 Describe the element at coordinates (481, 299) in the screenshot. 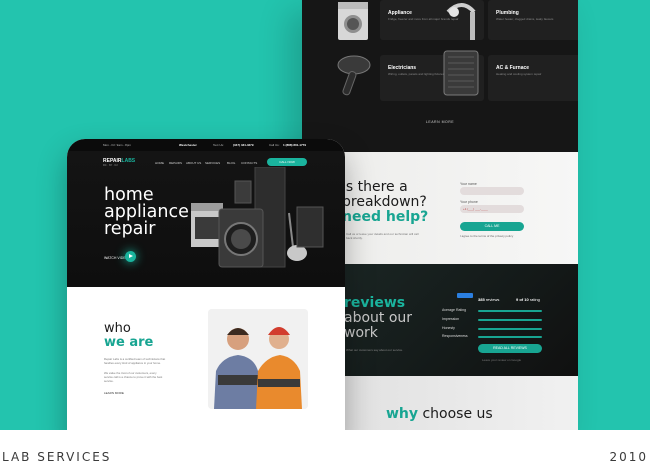

I see `review-count-value: 385` at that location.